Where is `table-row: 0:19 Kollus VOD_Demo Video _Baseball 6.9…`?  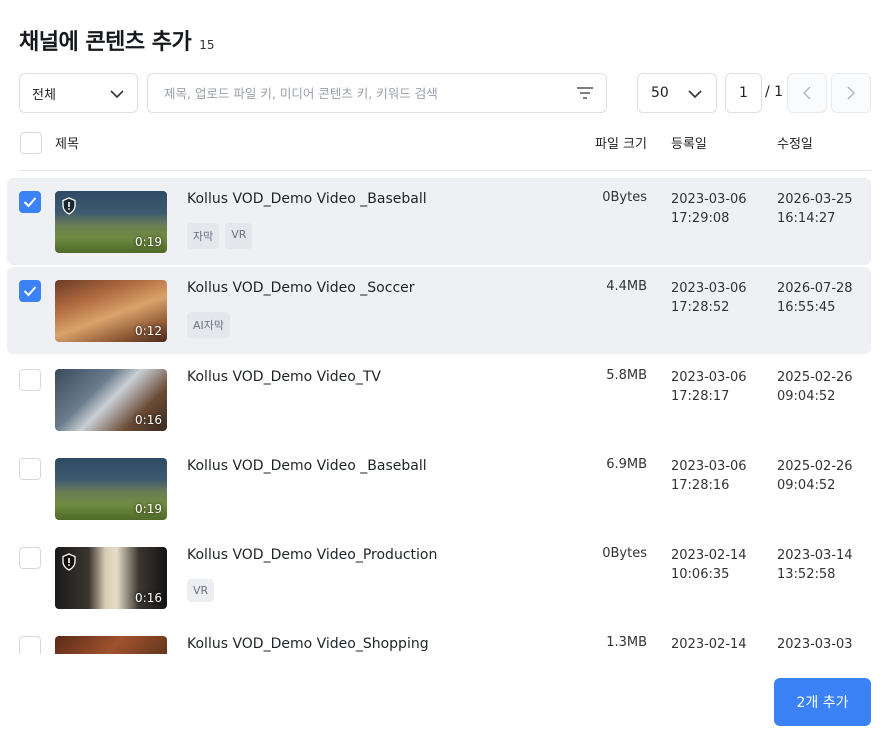
table-row: 0:19 Kollus VOD_Demo Video _Baseball 6.9… is located at coordinates (439, 489).